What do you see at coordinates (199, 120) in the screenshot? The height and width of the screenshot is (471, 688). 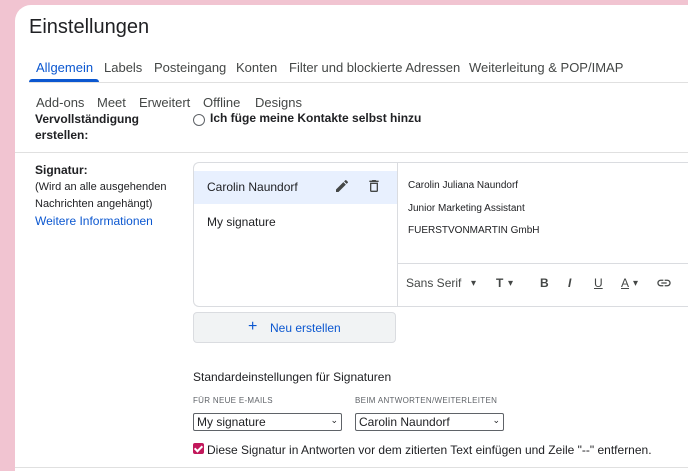 I see `autocomplete-radio` at bounding box center [199, 120].